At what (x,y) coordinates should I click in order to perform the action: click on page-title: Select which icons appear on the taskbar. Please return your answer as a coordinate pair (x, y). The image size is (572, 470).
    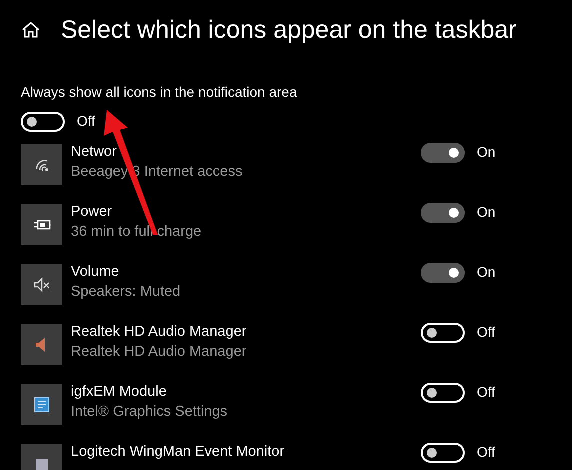
    Looking at the image, I should click on (289, 30).